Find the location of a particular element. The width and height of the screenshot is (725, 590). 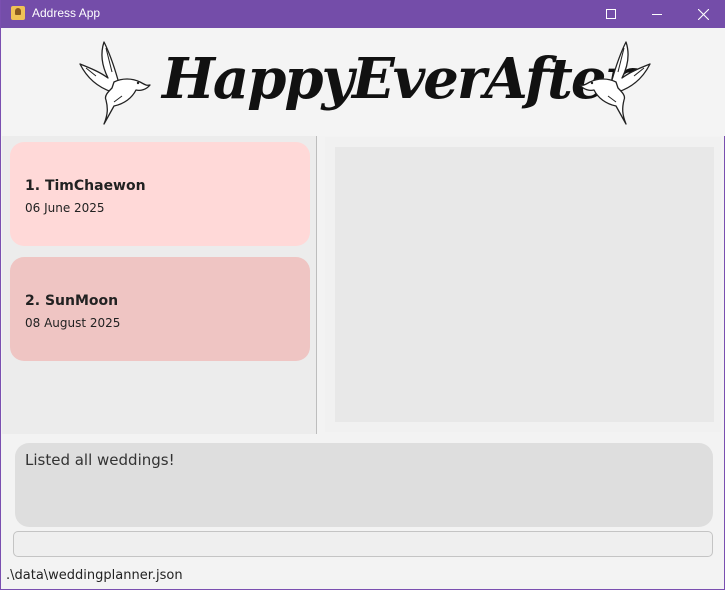

maximize-button is located at coordinates (611, 14).